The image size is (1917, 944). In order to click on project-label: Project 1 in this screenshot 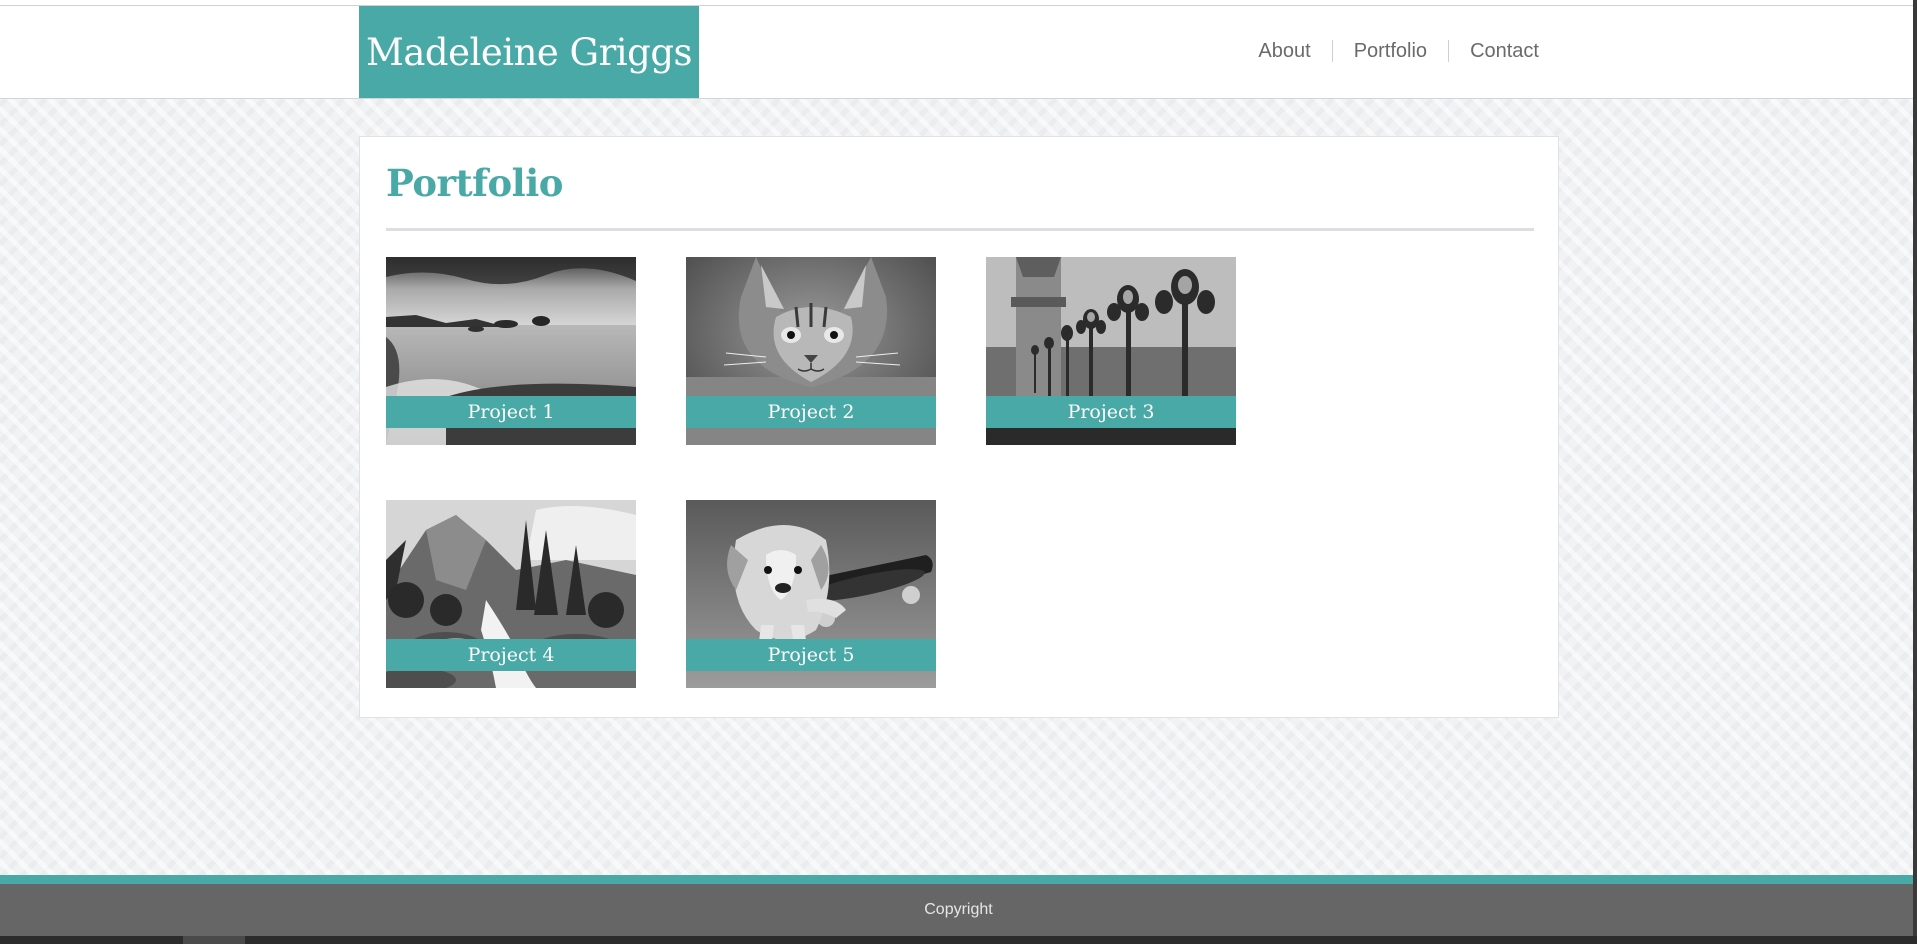, I will do `click(511, 412)`.